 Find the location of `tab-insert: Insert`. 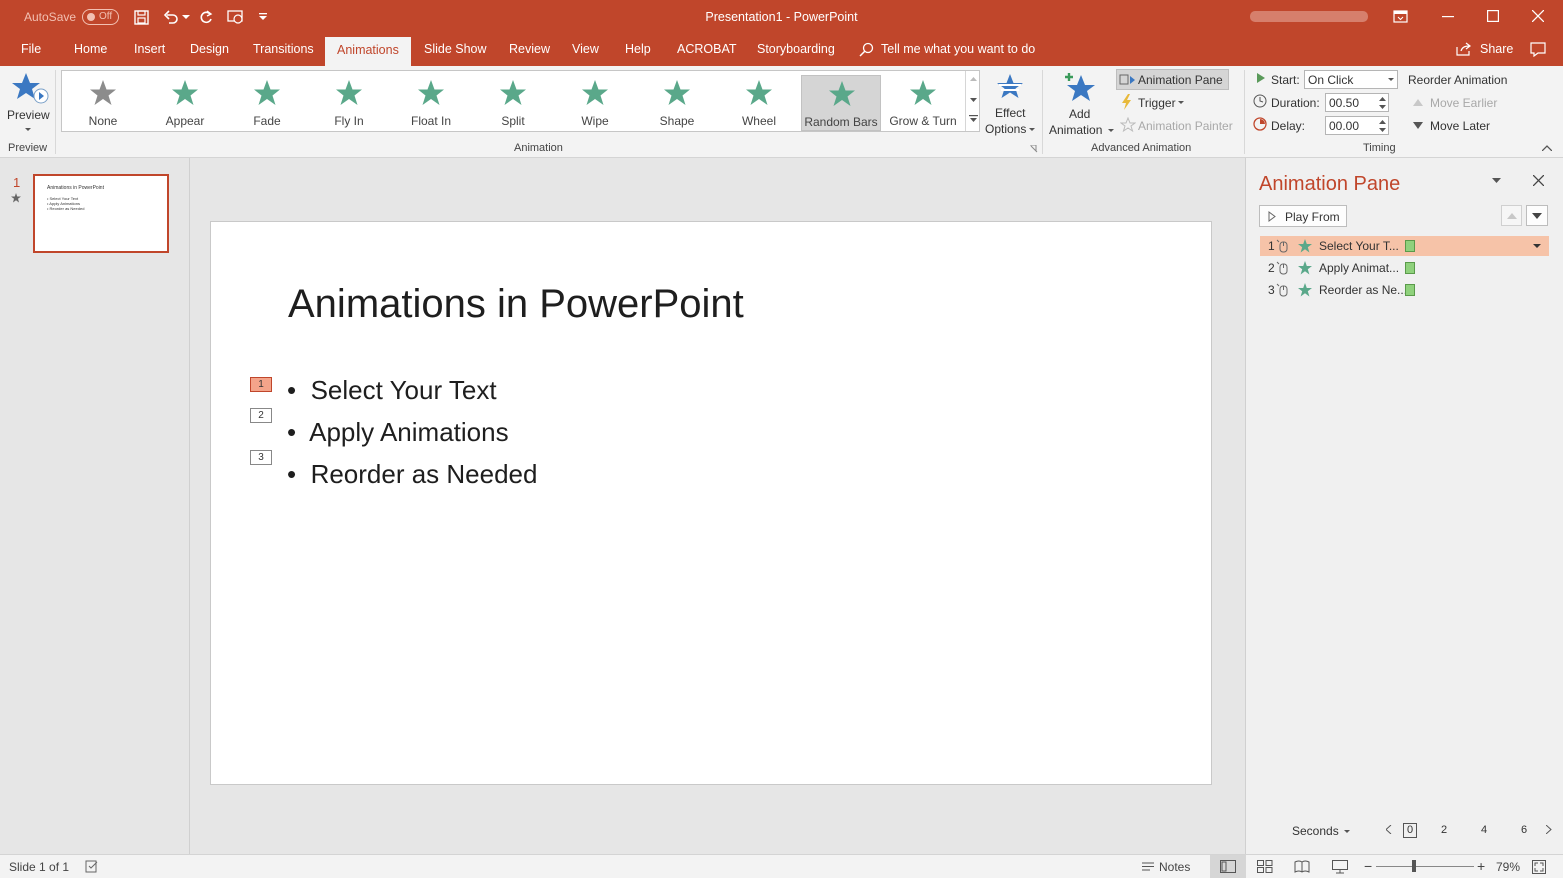

tab-insert: Insert is located at coordinates (149, 49).